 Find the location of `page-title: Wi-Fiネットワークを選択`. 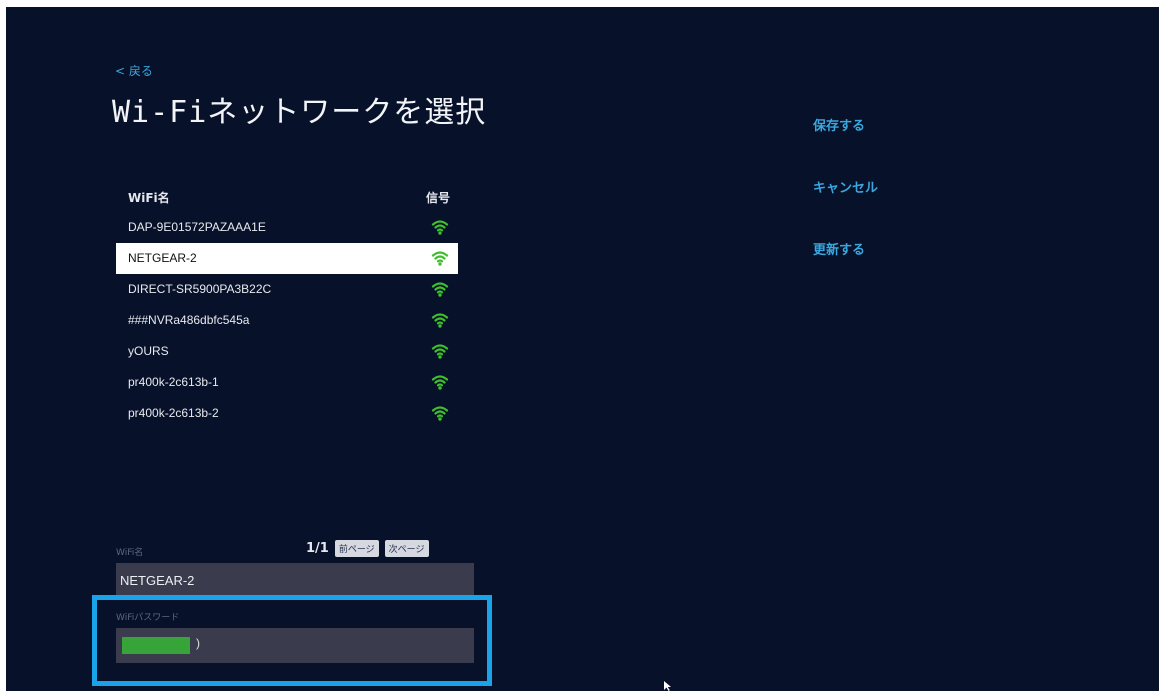

page-title: Wi-Fiネットワークを選択 is located at coordinates (299, 112).